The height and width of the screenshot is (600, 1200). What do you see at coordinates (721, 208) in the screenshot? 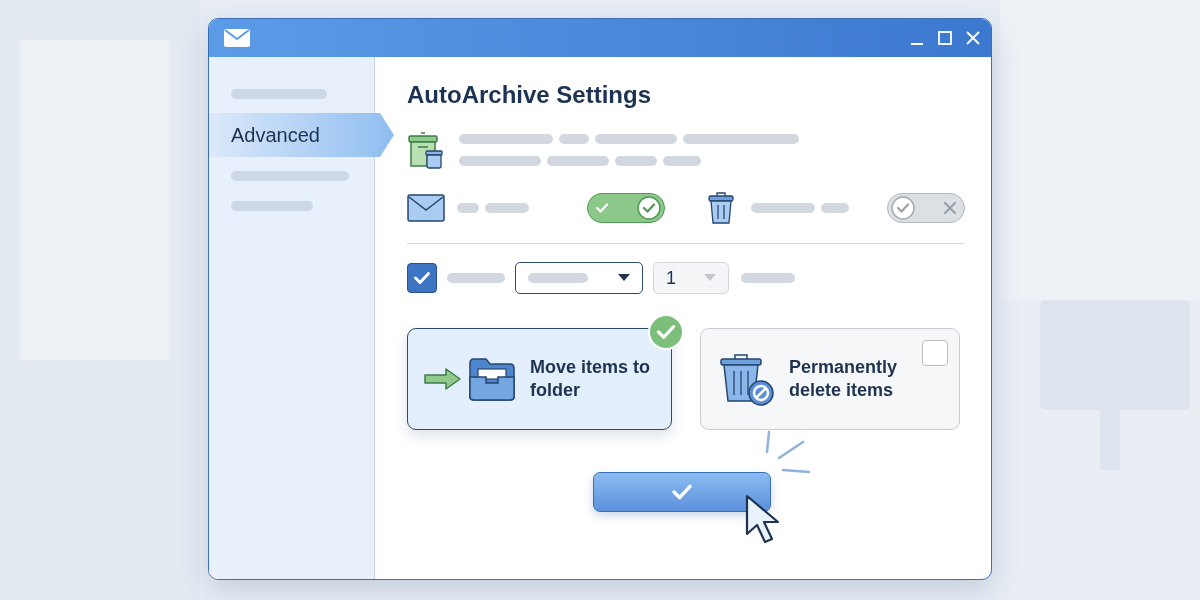
I see `trash-icon` at bounding box center [721, 208].